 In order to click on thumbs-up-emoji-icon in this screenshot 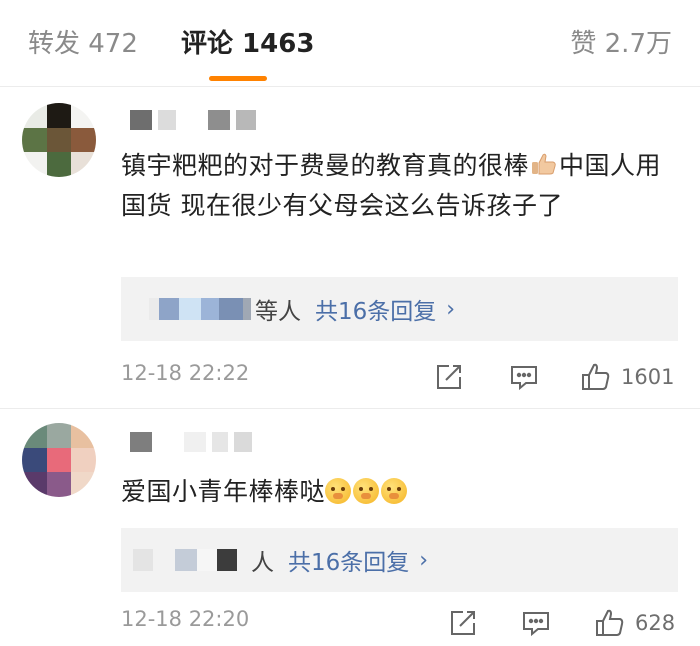, I will do `click(544, 164)`.